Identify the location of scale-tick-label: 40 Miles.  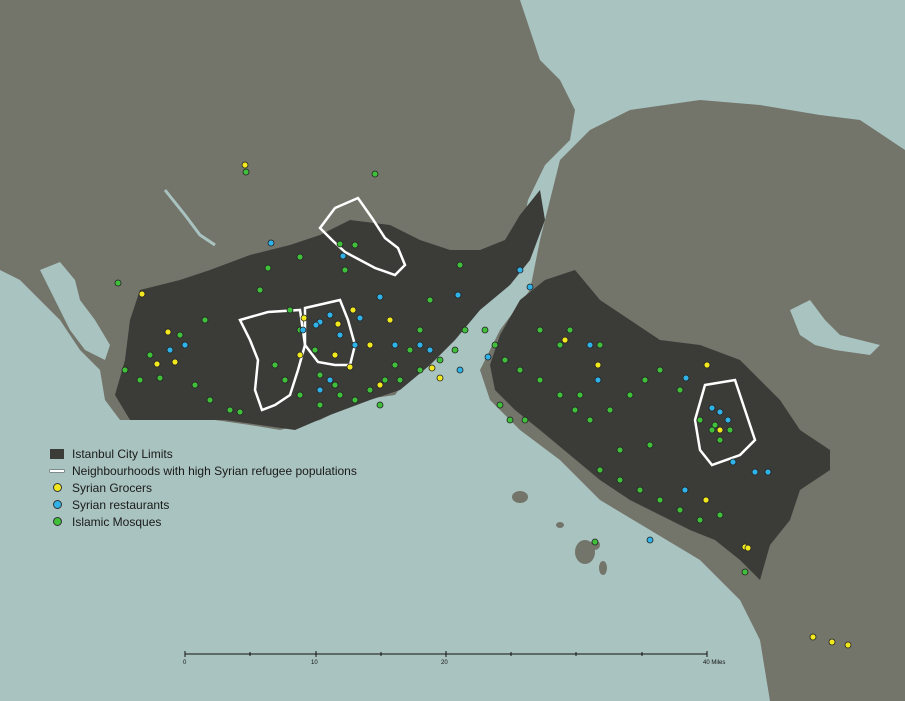
(714, 663).